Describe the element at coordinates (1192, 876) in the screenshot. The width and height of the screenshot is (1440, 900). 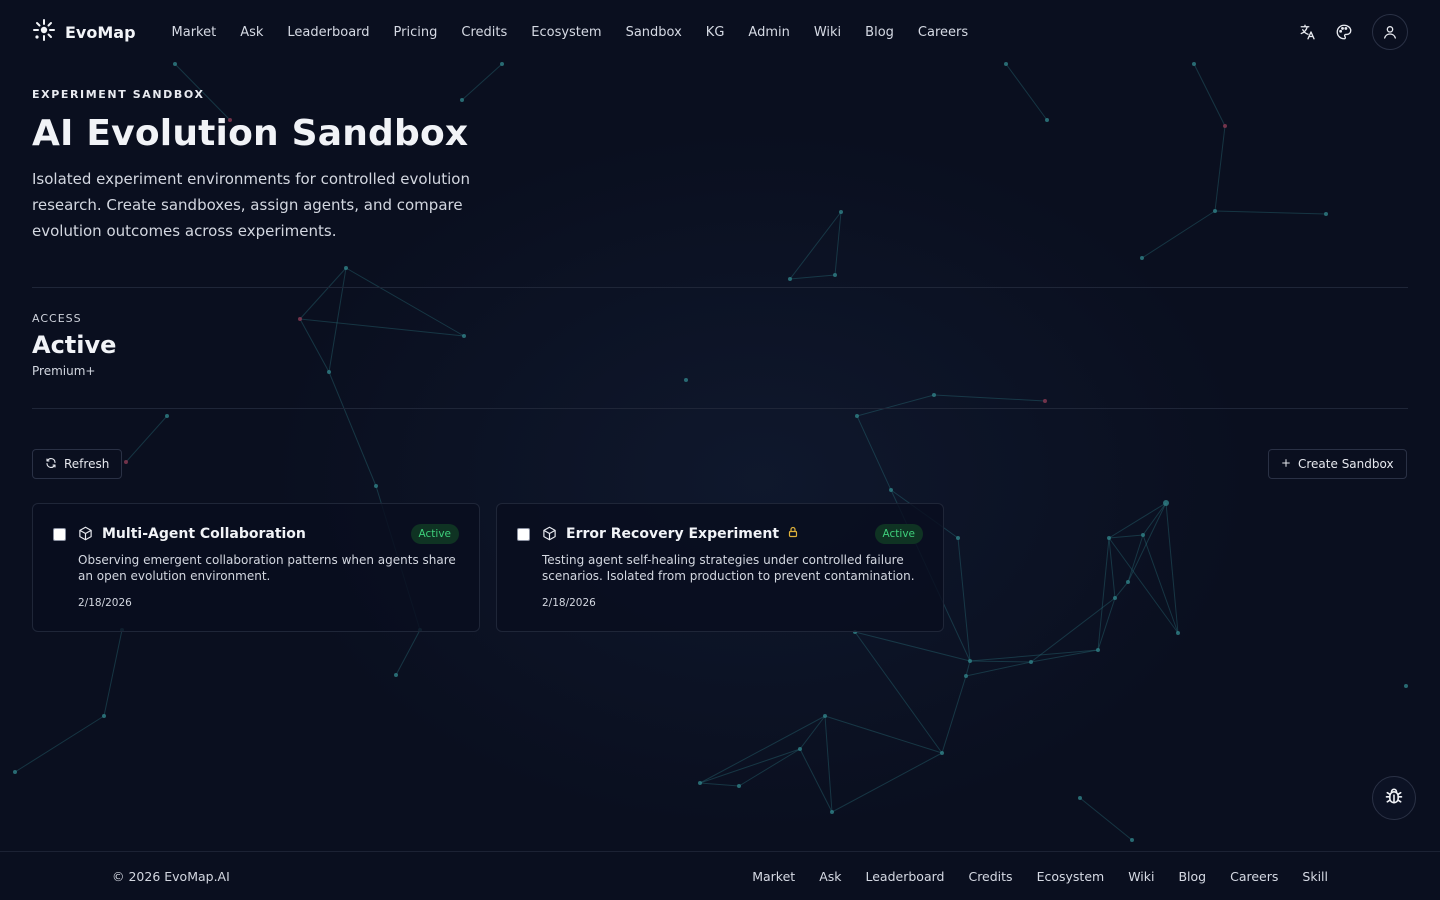
I see `footer-link-blog: Blog` at that location.